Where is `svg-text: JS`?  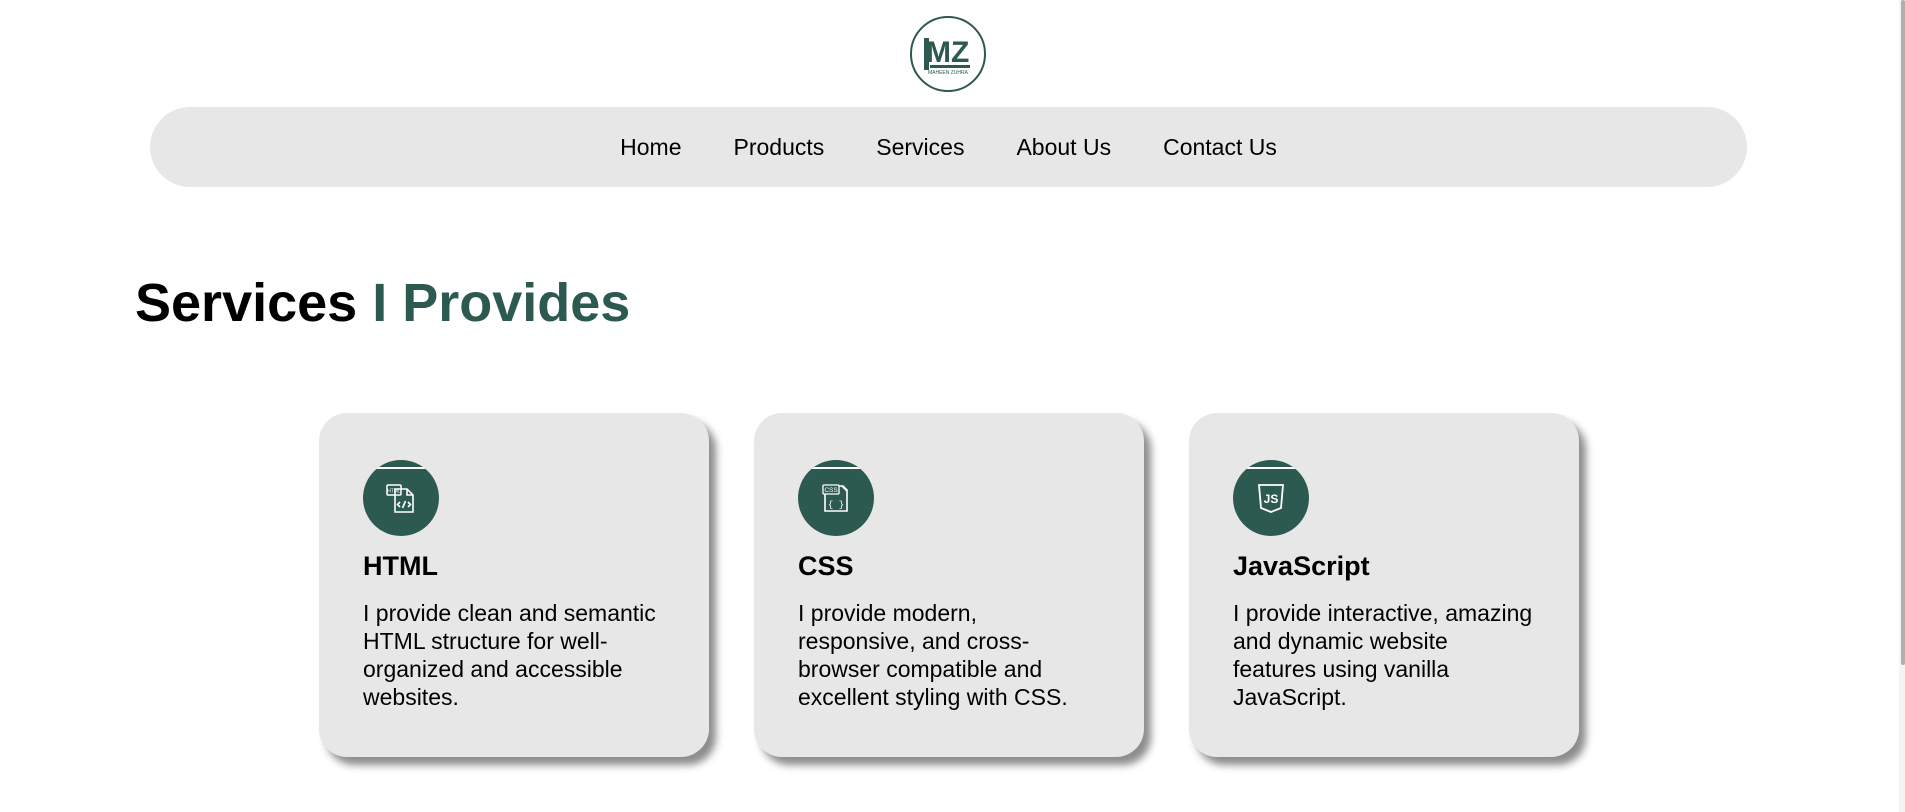
svg-text: JS is located at coordinates (1271, 499).